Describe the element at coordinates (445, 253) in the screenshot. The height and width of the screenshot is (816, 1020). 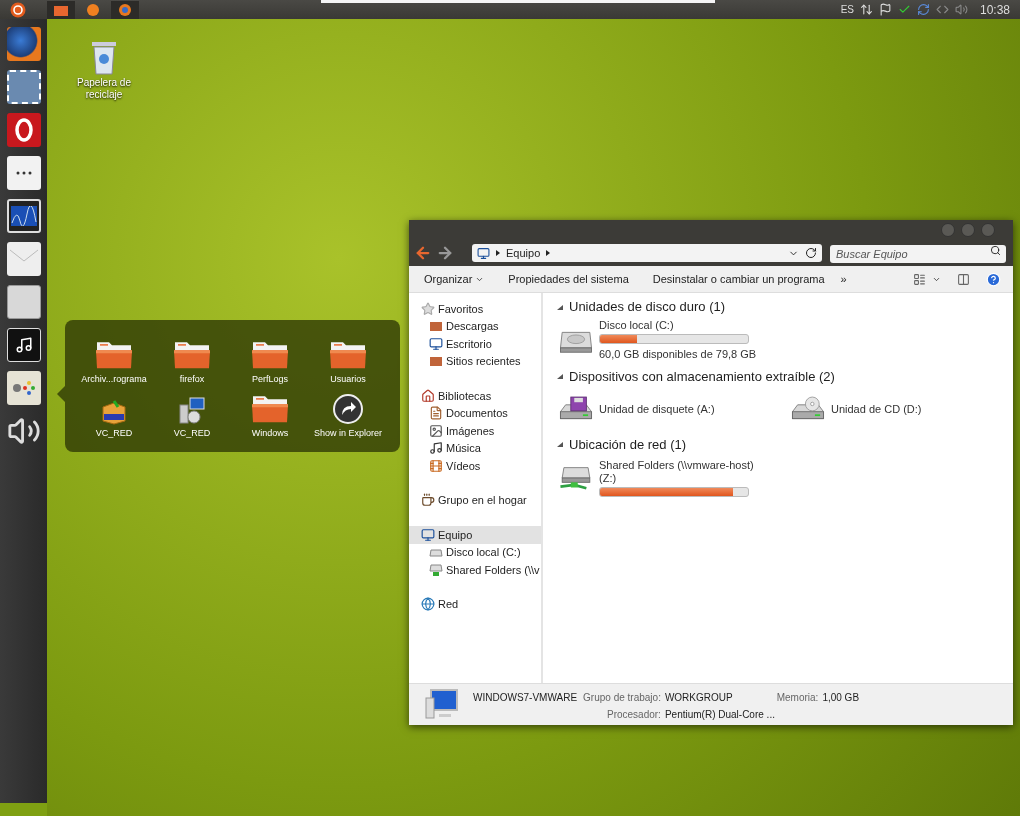
I see `forward-button` at that location.